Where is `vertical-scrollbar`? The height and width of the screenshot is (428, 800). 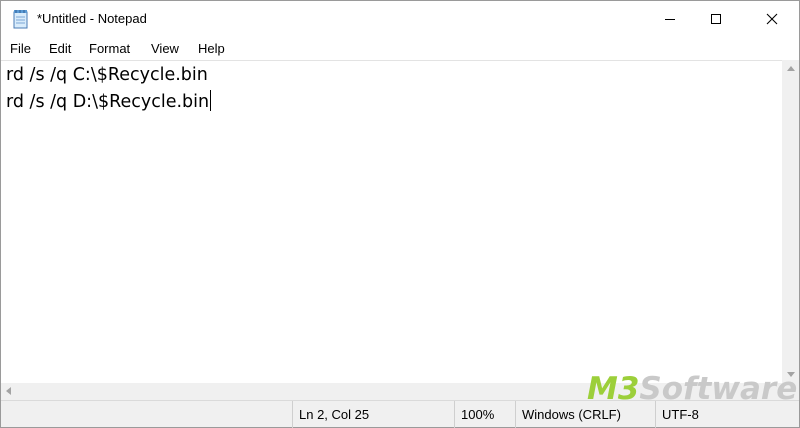 vertical-scrollbar is located at coordinates (790, 221).